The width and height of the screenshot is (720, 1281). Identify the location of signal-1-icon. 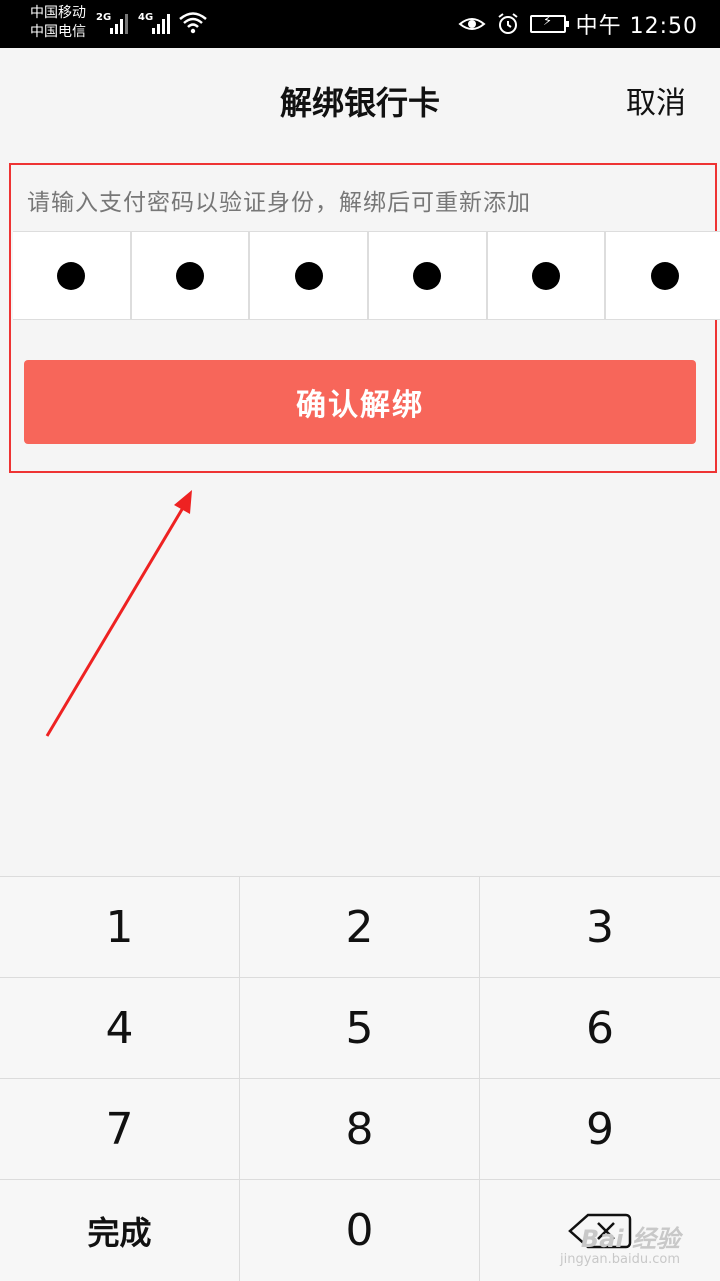
(119, 23).